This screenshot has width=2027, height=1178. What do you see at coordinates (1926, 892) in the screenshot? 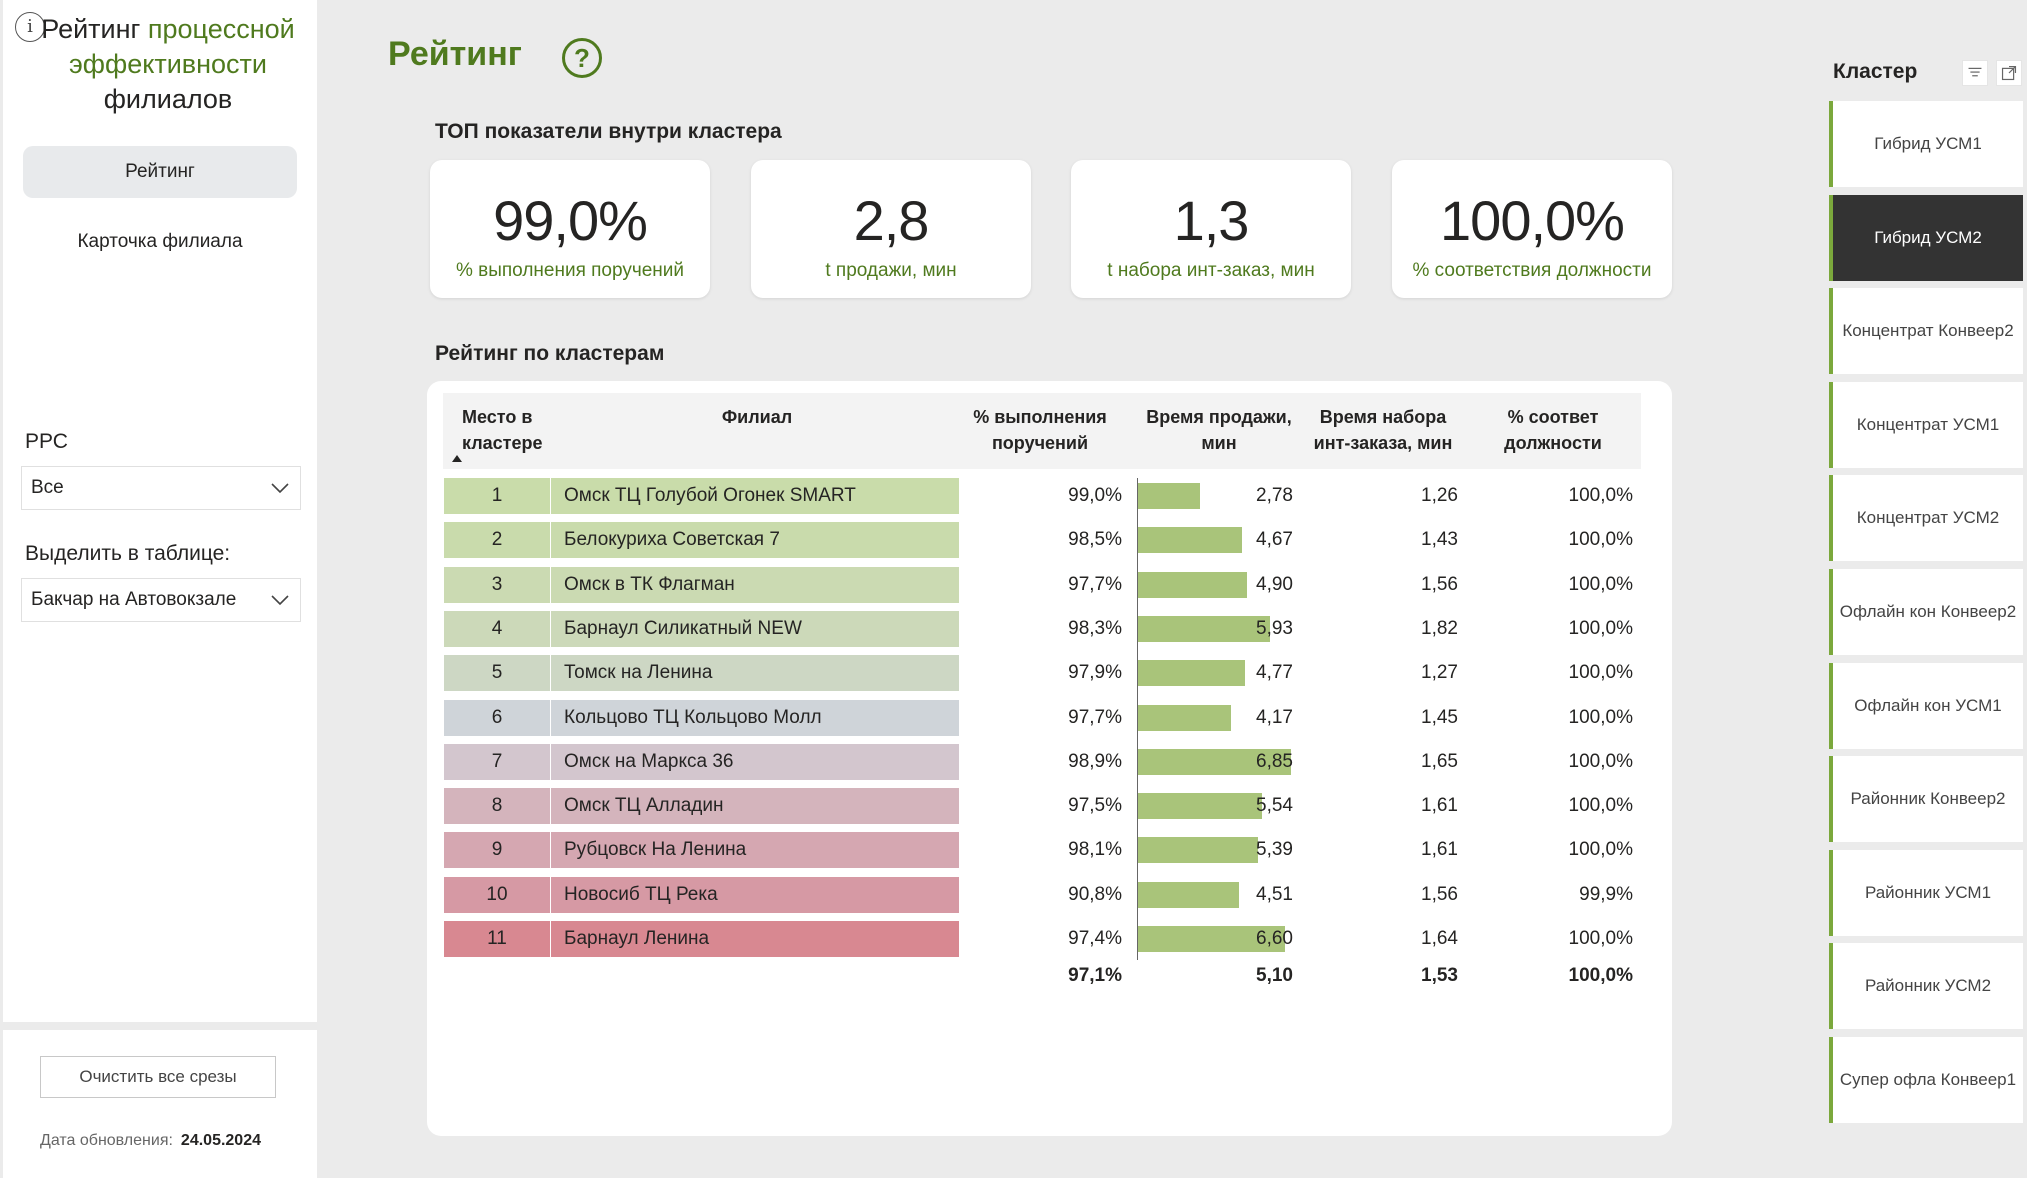
I see `cluster-option: Районник УСМ1` at bounding box center [1926, 892].